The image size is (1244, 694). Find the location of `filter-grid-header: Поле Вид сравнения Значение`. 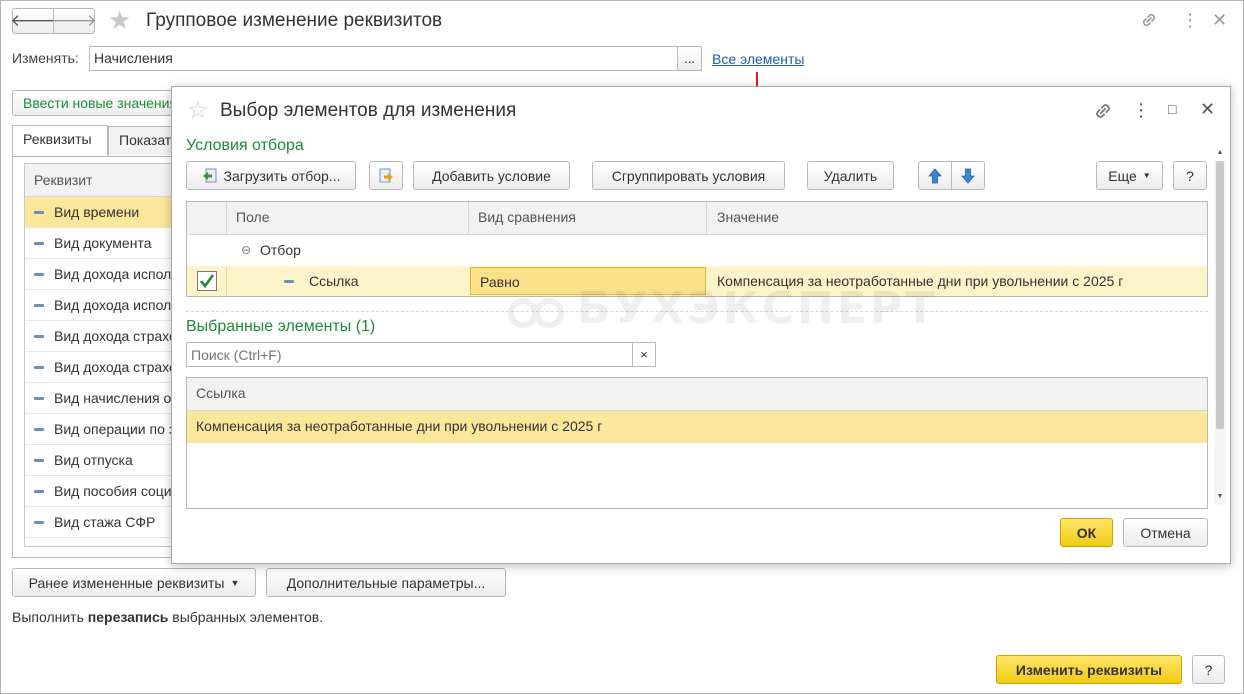

filter-grid-header: Поле Вид сравнения Значение is located at coordinates (697, 218).